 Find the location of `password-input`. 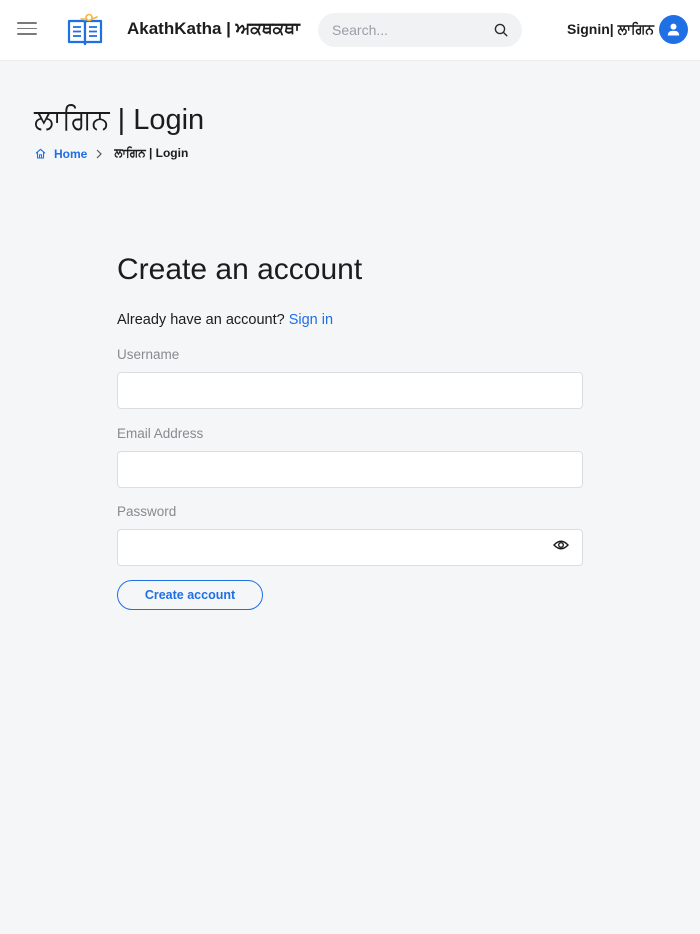

password-input is located at coordinates (350, 547).